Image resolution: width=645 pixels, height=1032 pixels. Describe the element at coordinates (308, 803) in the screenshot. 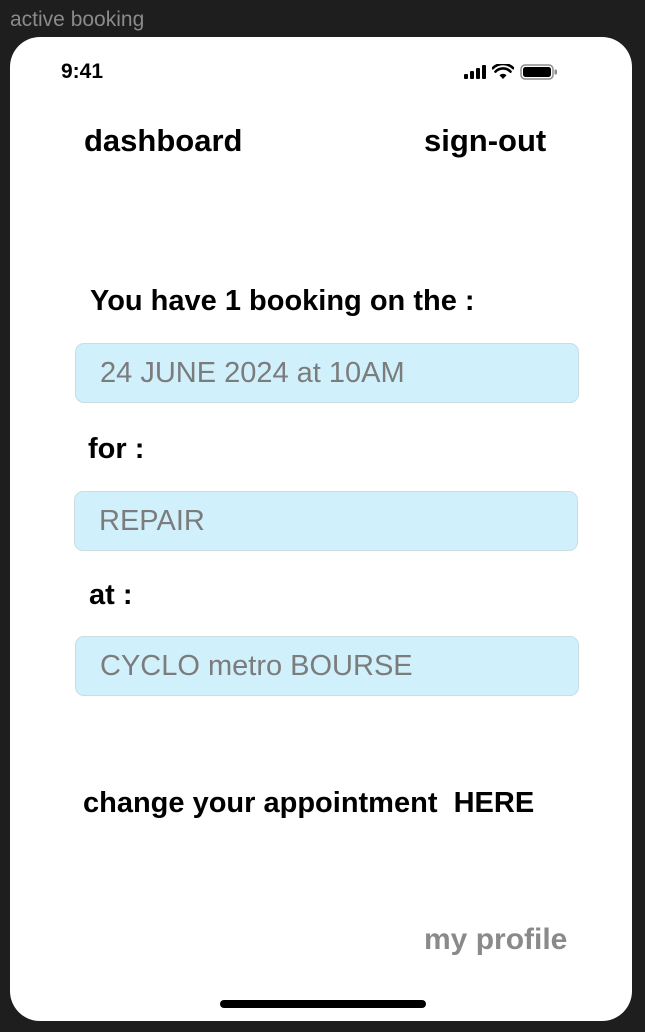

I see `change-appointment-link: change your appointment HERE` at that location.